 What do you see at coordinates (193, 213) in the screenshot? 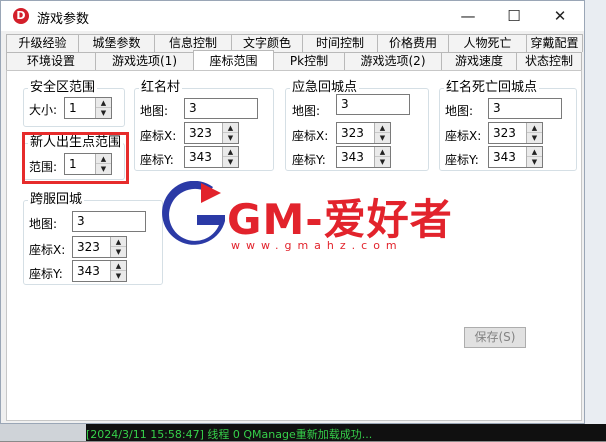
I see `gm-logo-icon` at bounding box center [193, 213].